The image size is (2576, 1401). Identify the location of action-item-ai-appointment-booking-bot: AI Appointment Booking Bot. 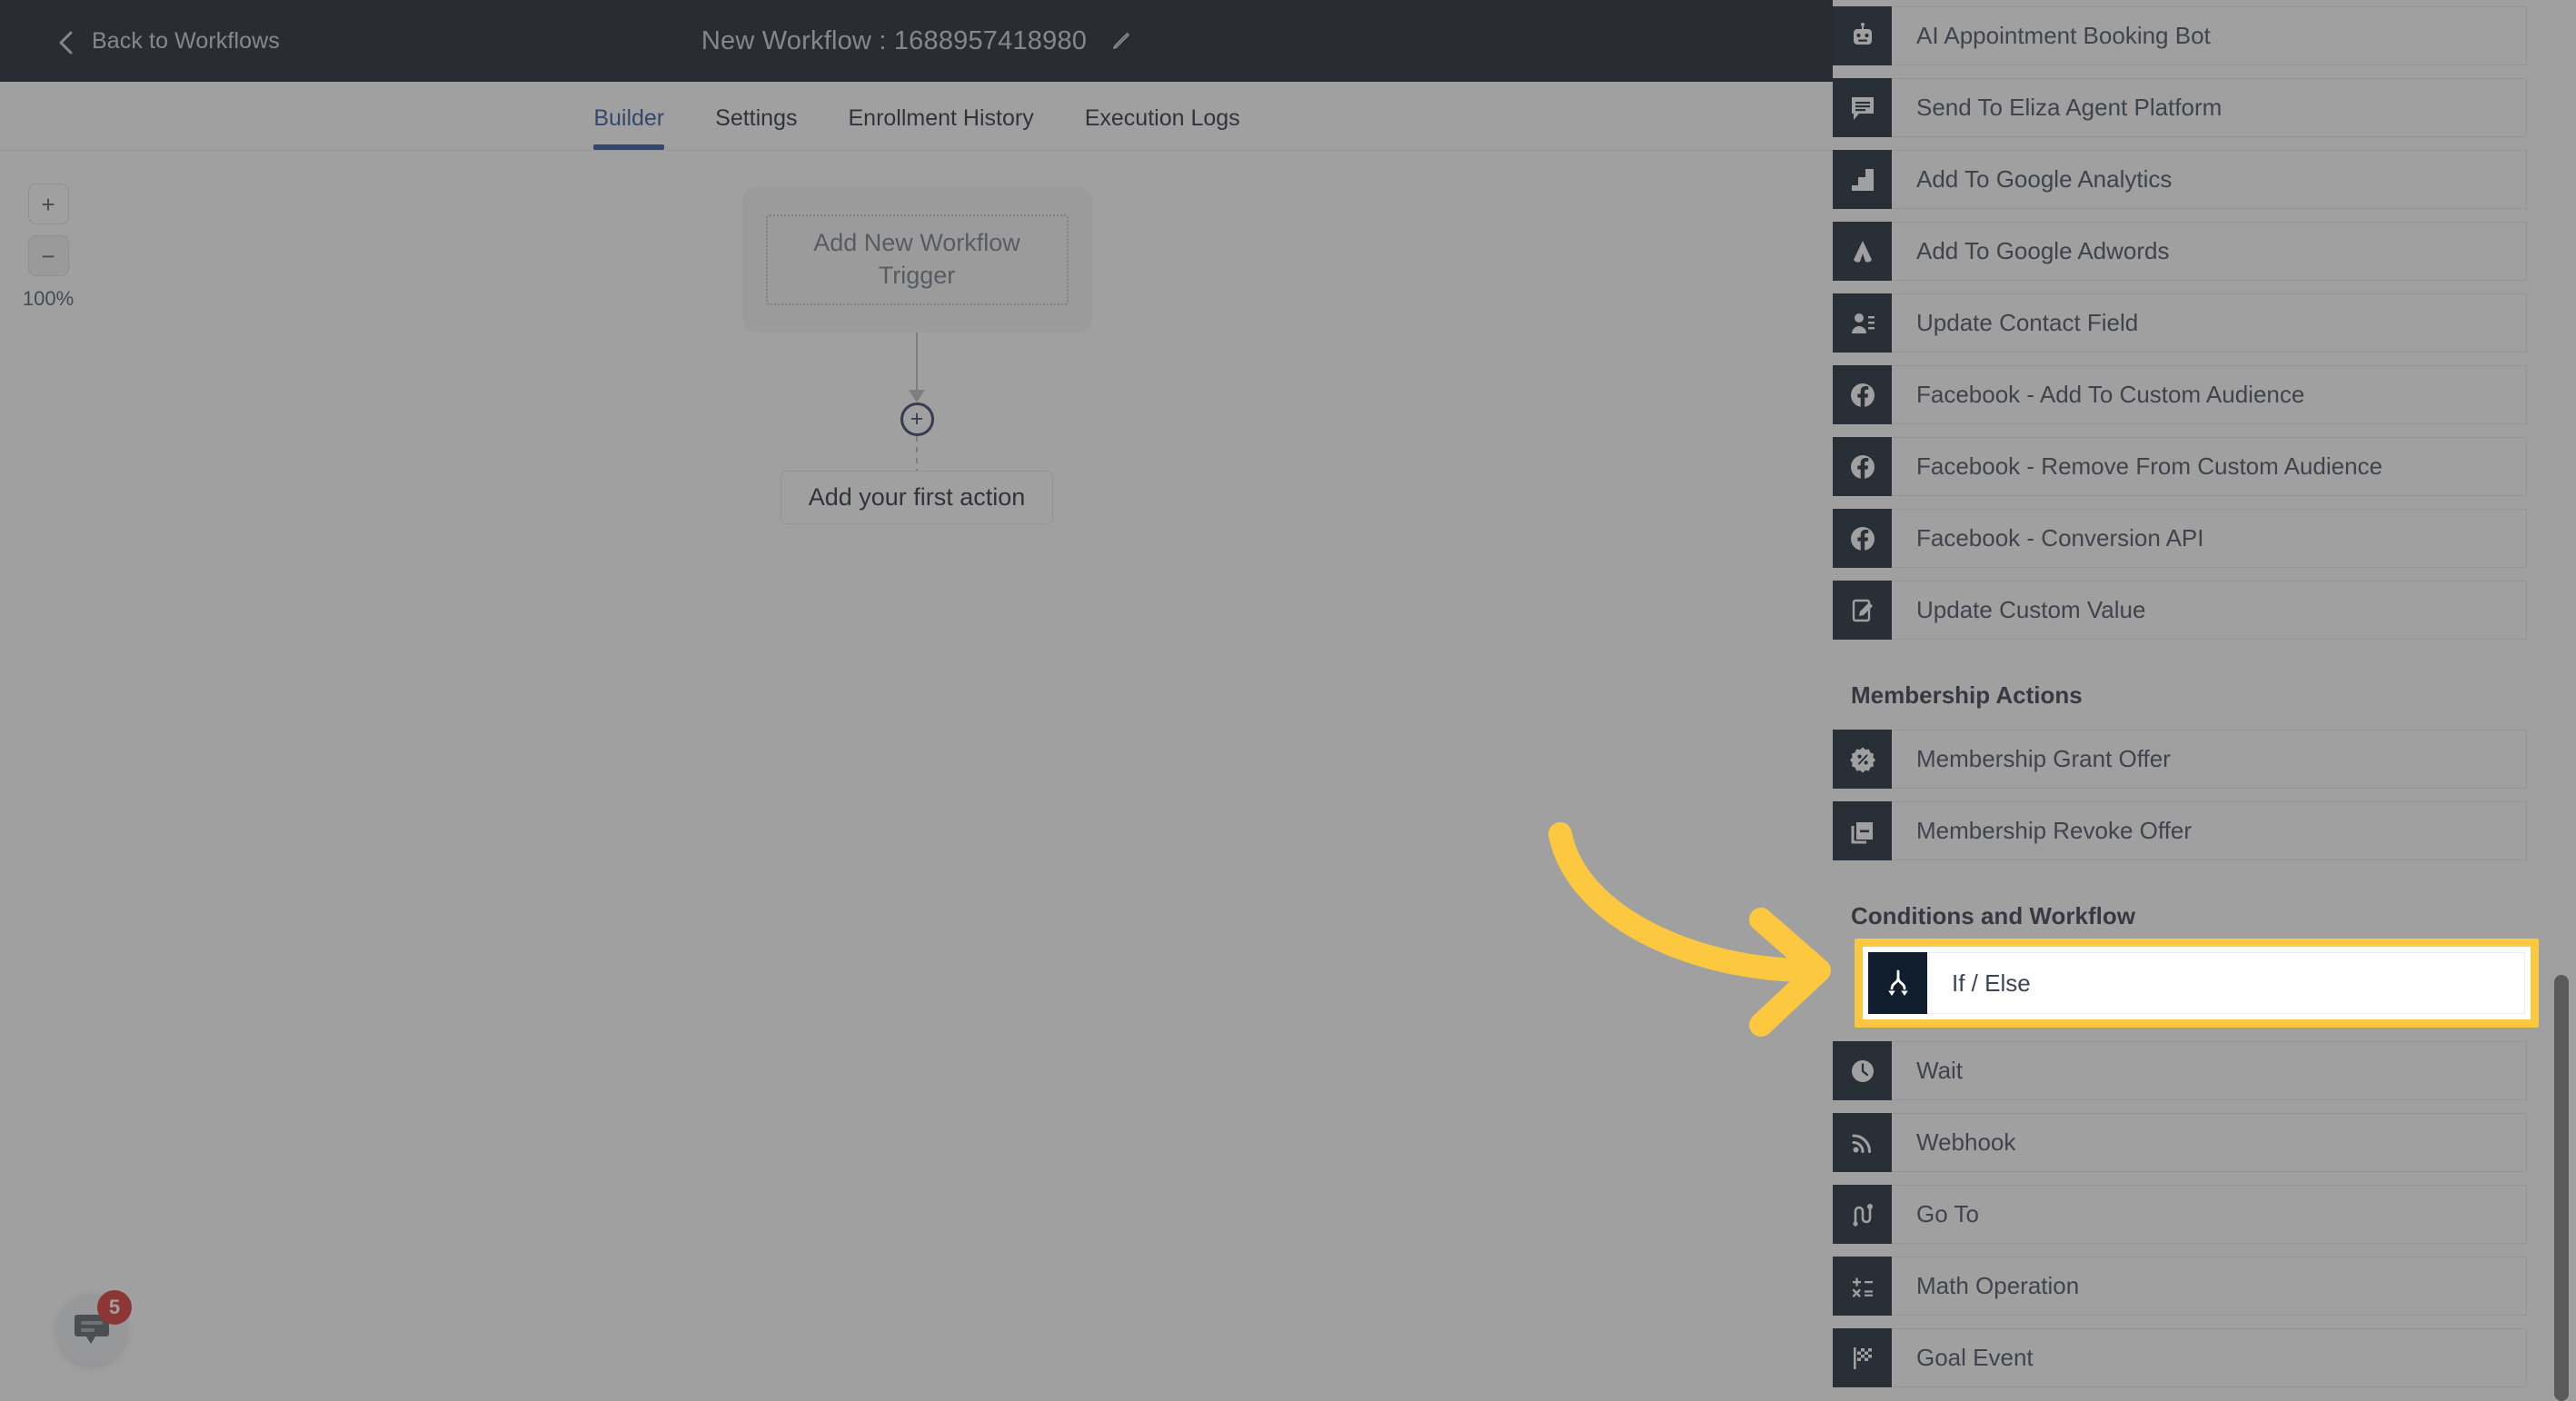
(2180, 36).